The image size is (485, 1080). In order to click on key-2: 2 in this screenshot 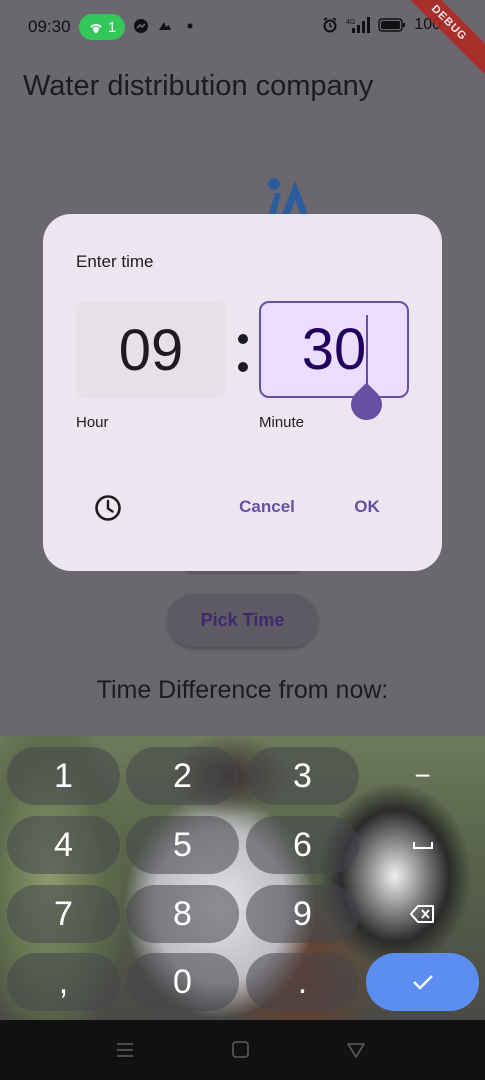, I will do `click(182, 776)`.